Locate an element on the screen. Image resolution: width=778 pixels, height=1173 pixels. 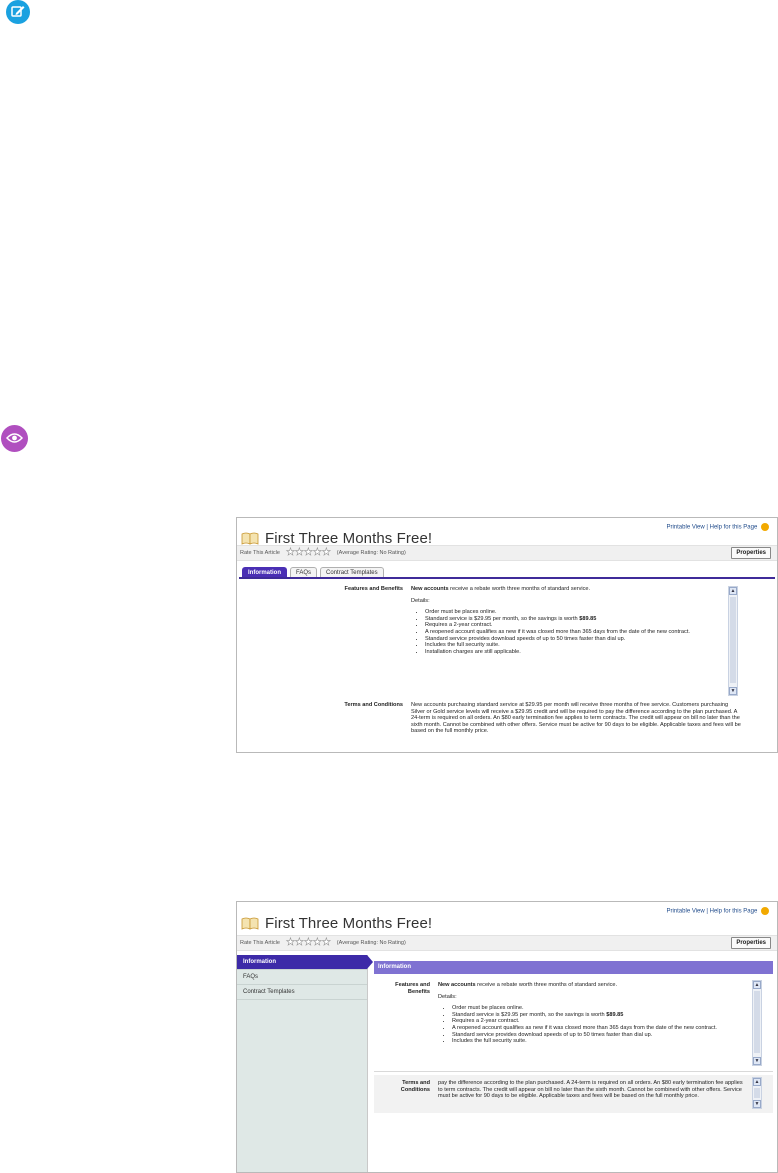
note-edit-icon is located at coordinates (18, 12).